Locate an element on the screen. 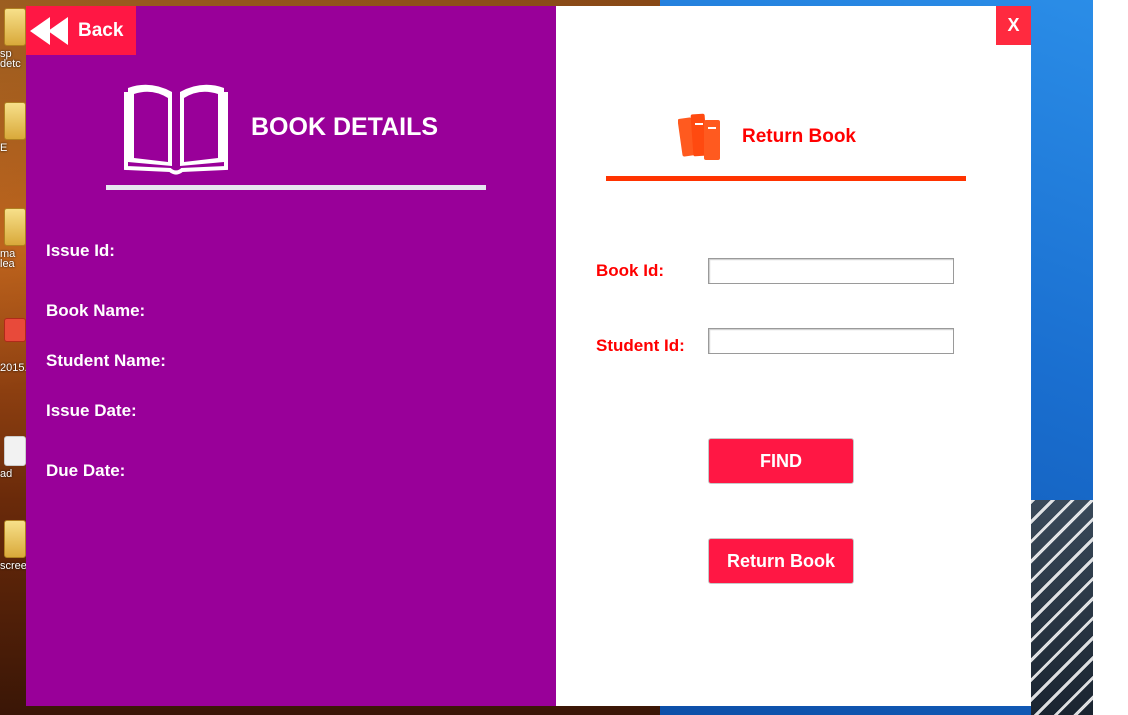 Image resolution: width=1128 pixels, height=715 pixels. open-book-icon is located at coordinates (176, 129).